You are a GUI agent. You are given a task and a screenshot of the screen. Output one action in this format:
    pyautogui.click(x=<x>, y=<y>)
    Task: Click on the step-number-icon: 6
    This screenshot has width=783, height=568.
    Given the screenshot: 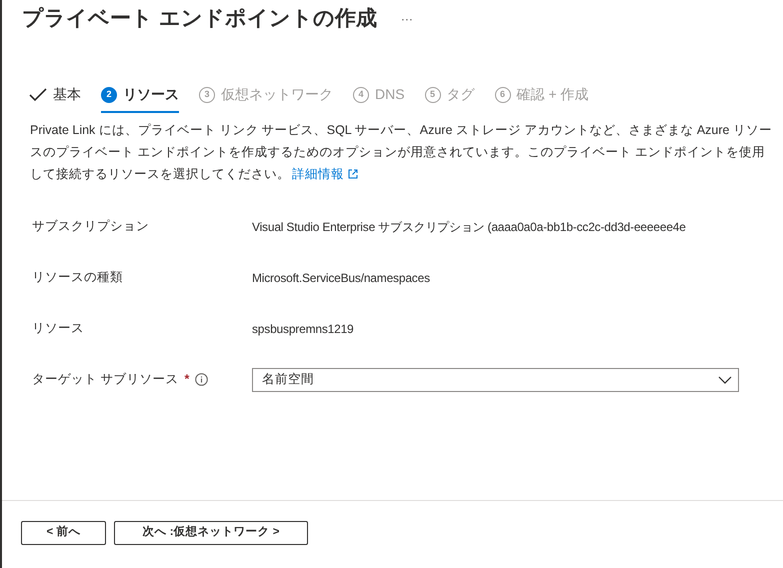 What is the action you would take?
    pyautogui.click(x=502, y=94)
    